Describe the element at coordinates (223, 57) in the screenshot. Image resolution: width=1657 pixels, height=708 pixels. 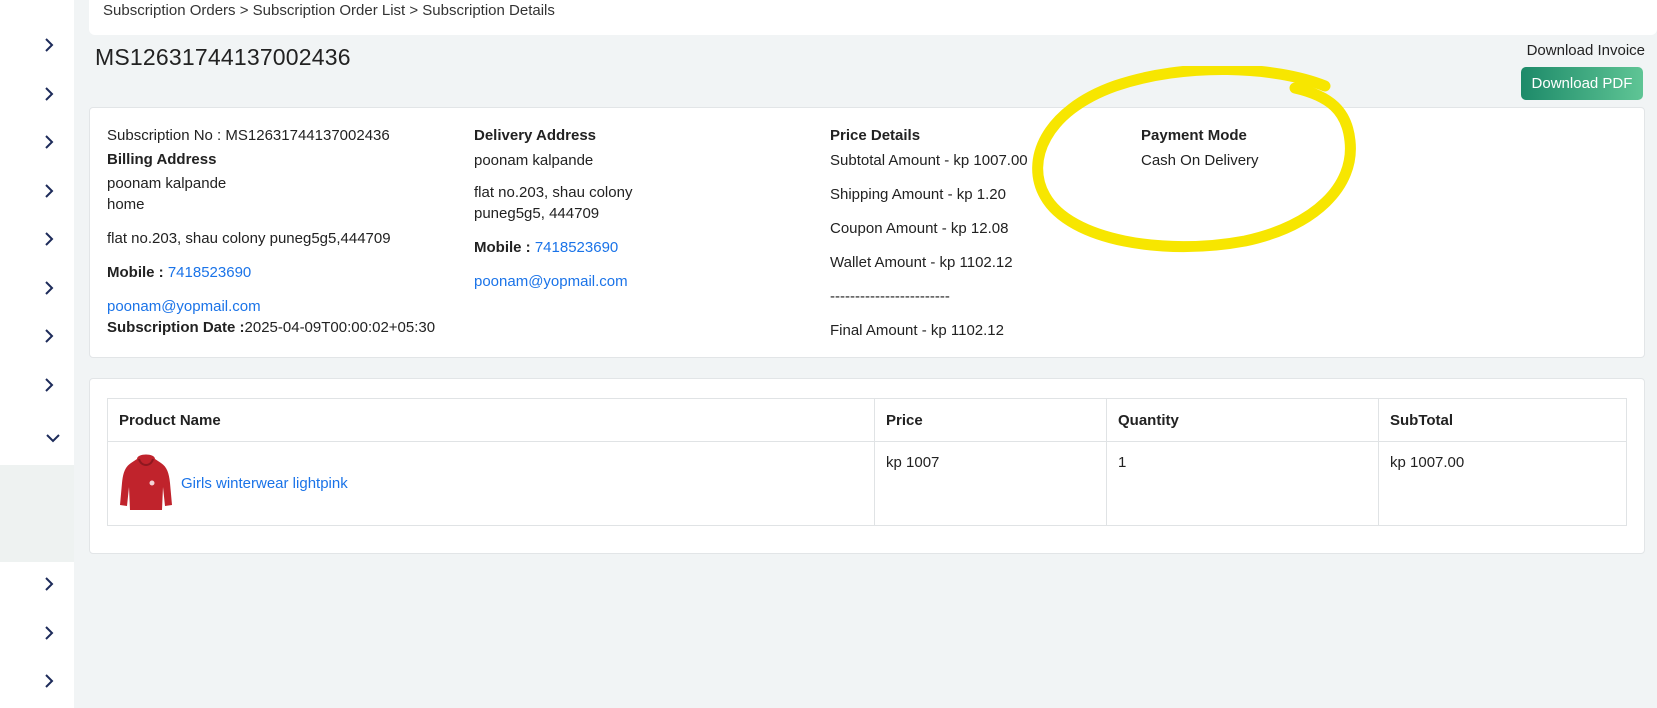
I see `page-title: MS12631744137002436` at that location.